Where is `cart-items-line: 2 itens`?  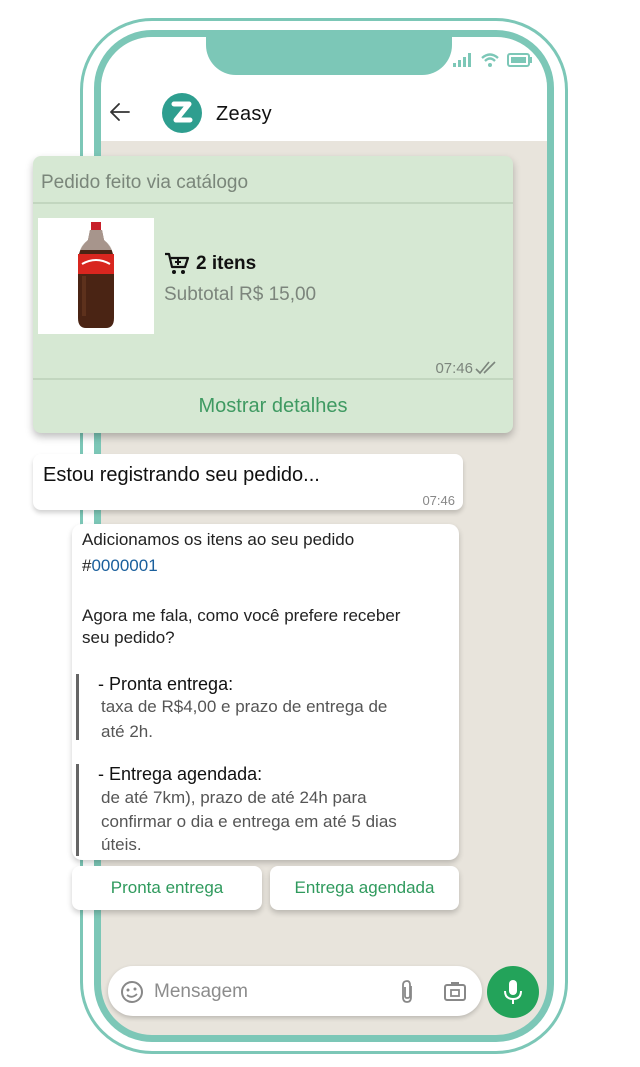 cart-items-line: 2 itens is located at coordinates (210, 264).